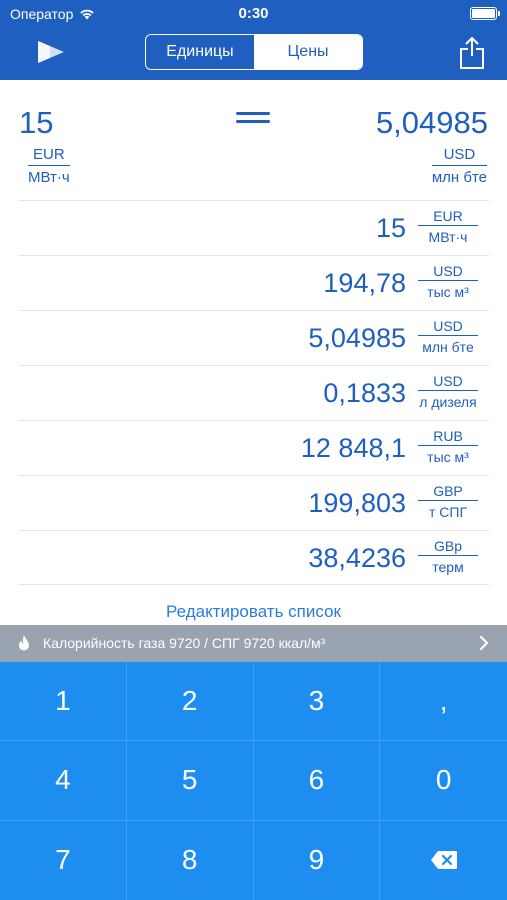 Image resolution: width=507 pixels, height=900 pixels. I want to click on result-unit-name: млн бте, so click(448, 347).